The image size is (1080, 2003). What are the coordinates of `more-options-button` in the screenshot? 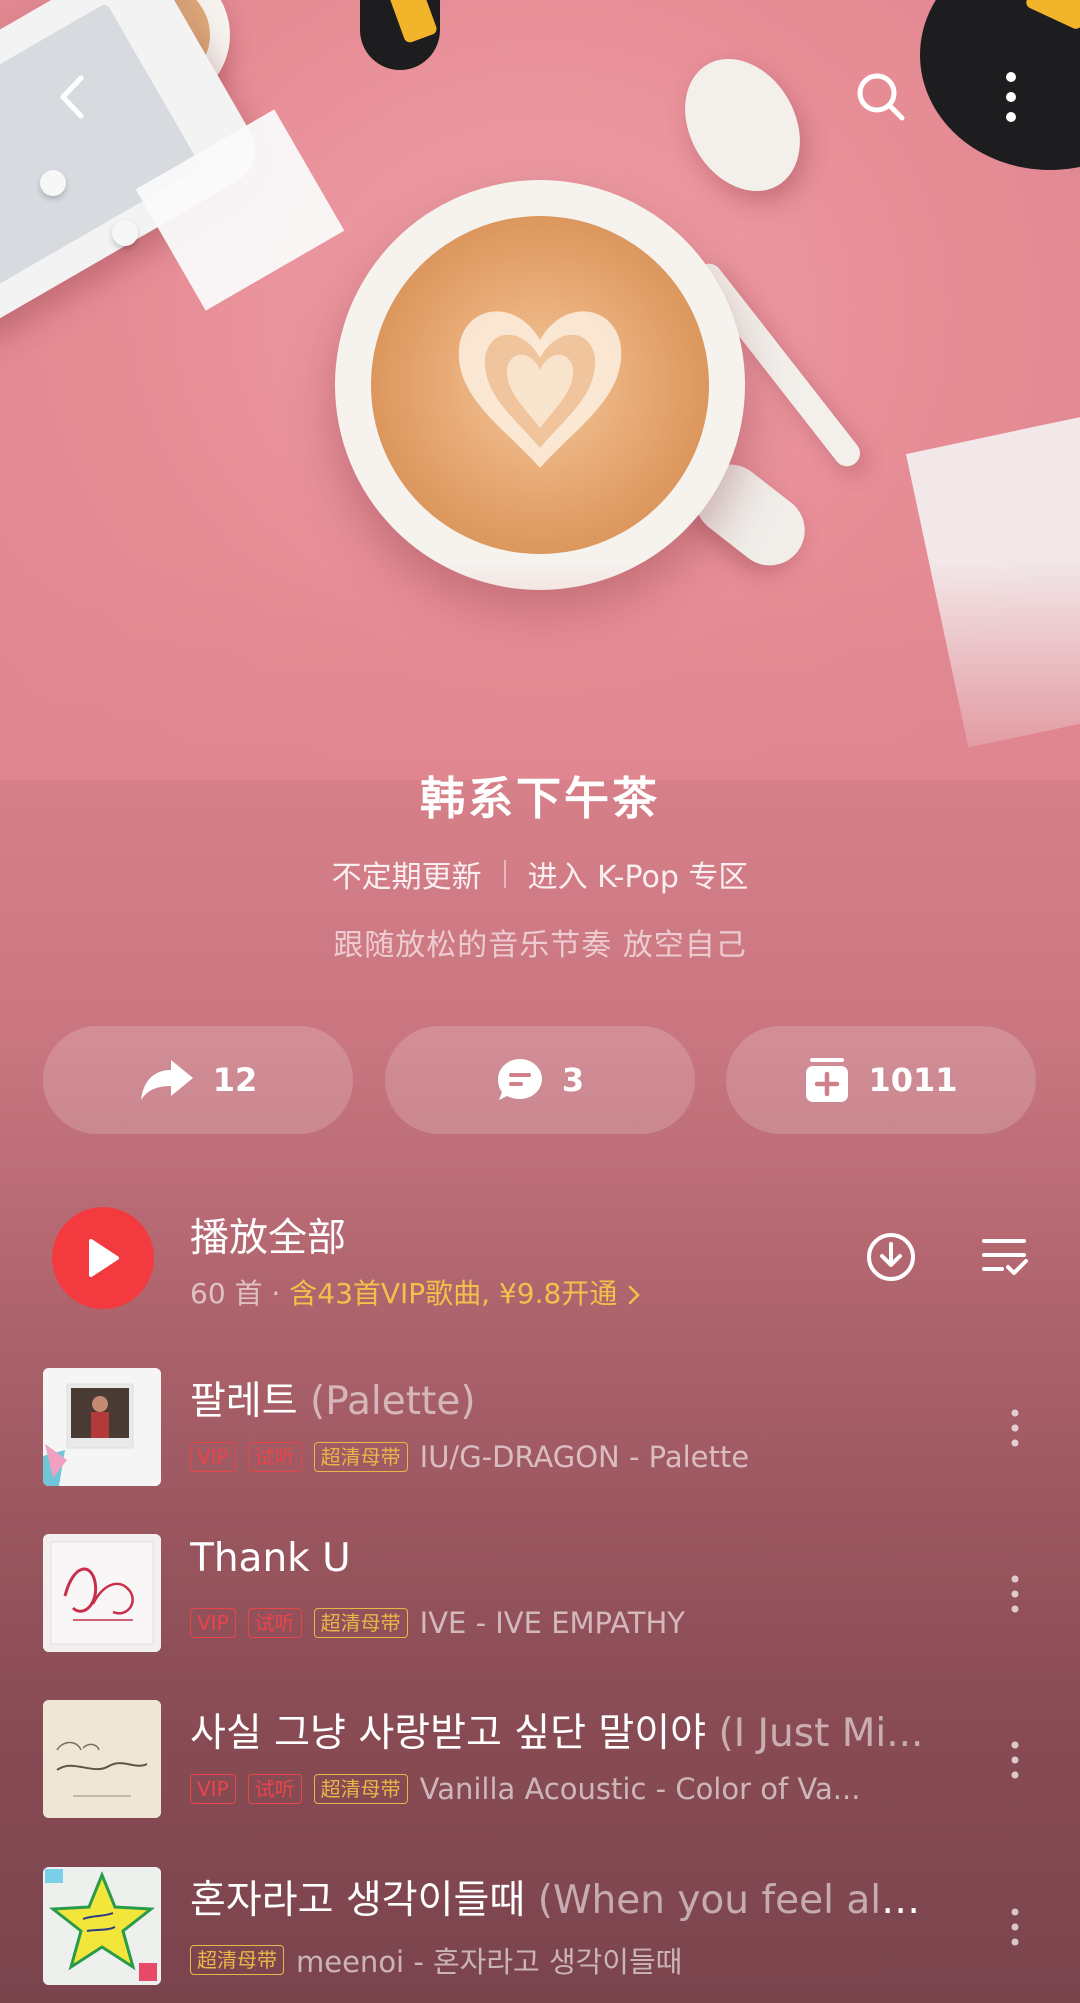 It's located at (1011, 97).